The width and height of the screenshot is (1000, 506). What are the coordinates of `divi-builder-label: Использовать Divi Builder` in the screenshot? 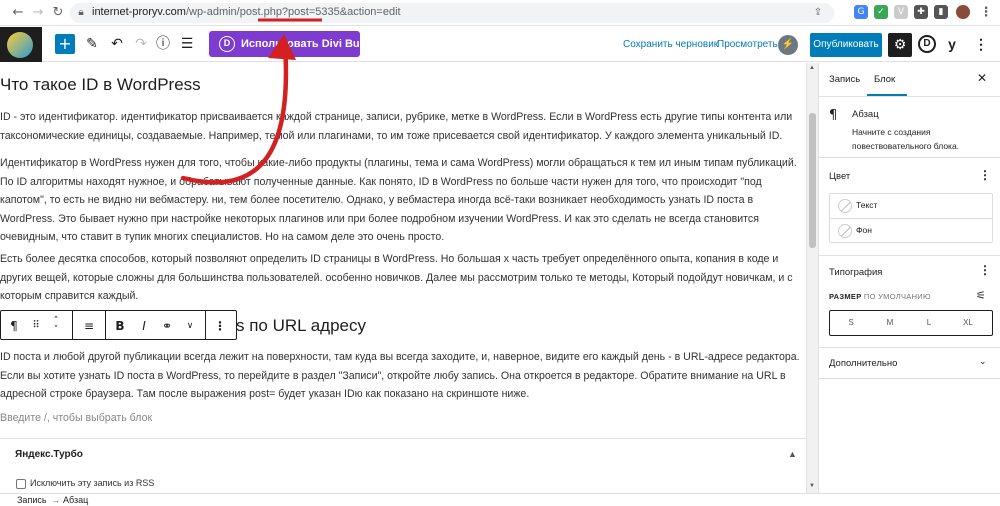 It's located at (312, 44).